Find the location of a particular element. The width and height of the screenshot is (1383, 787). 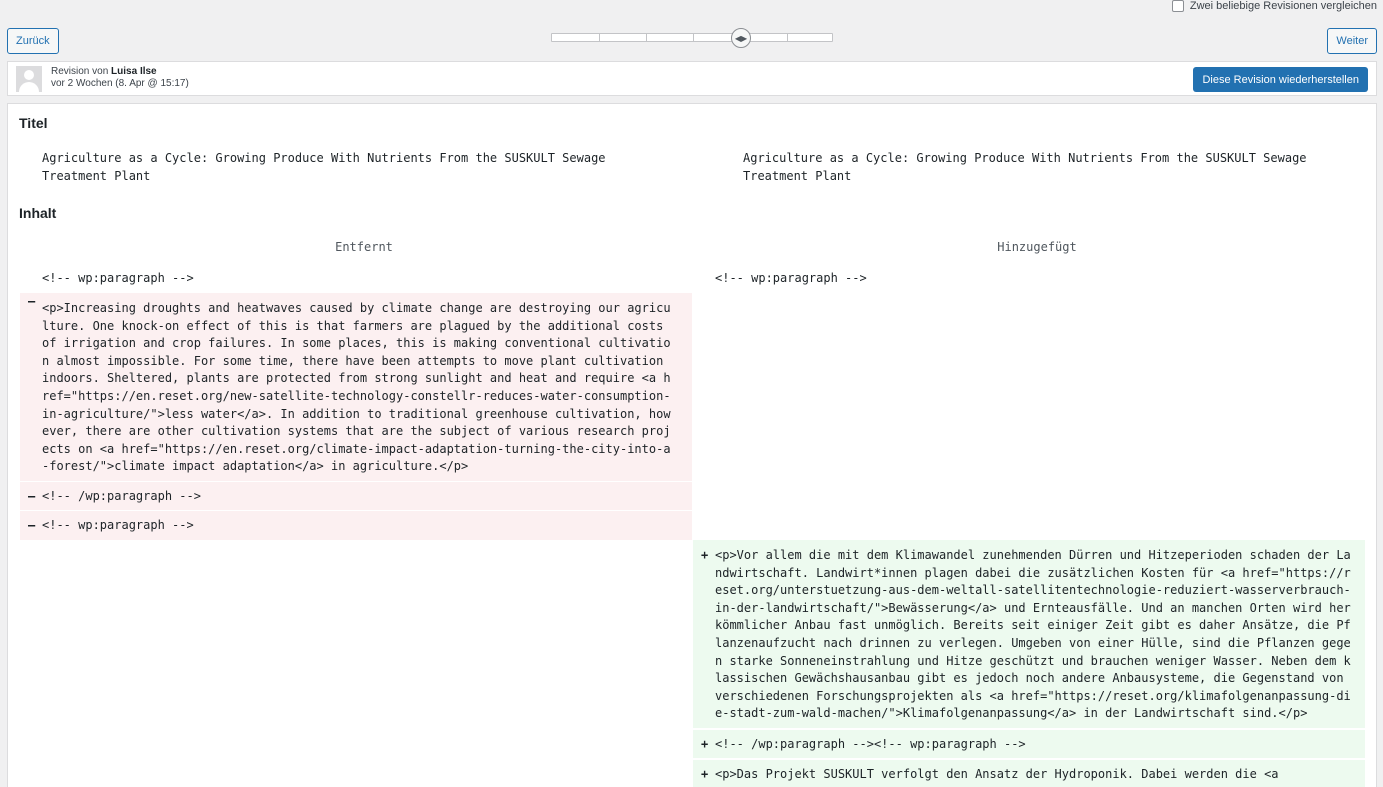

diff-removed-line: – <!-- /wp:paragraph --> is located at coordinates (356, 496).